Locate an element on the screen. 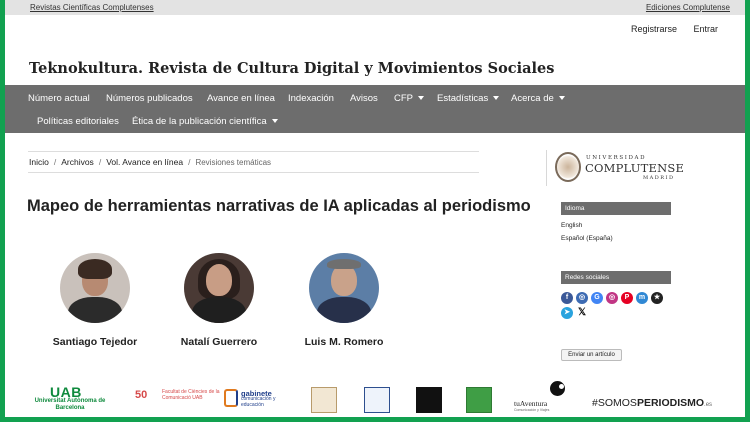 The height and width of the screenshot is (422, 750). nav-ethics-label: Ética de la publicación científica is located at coordinates (199, 121).